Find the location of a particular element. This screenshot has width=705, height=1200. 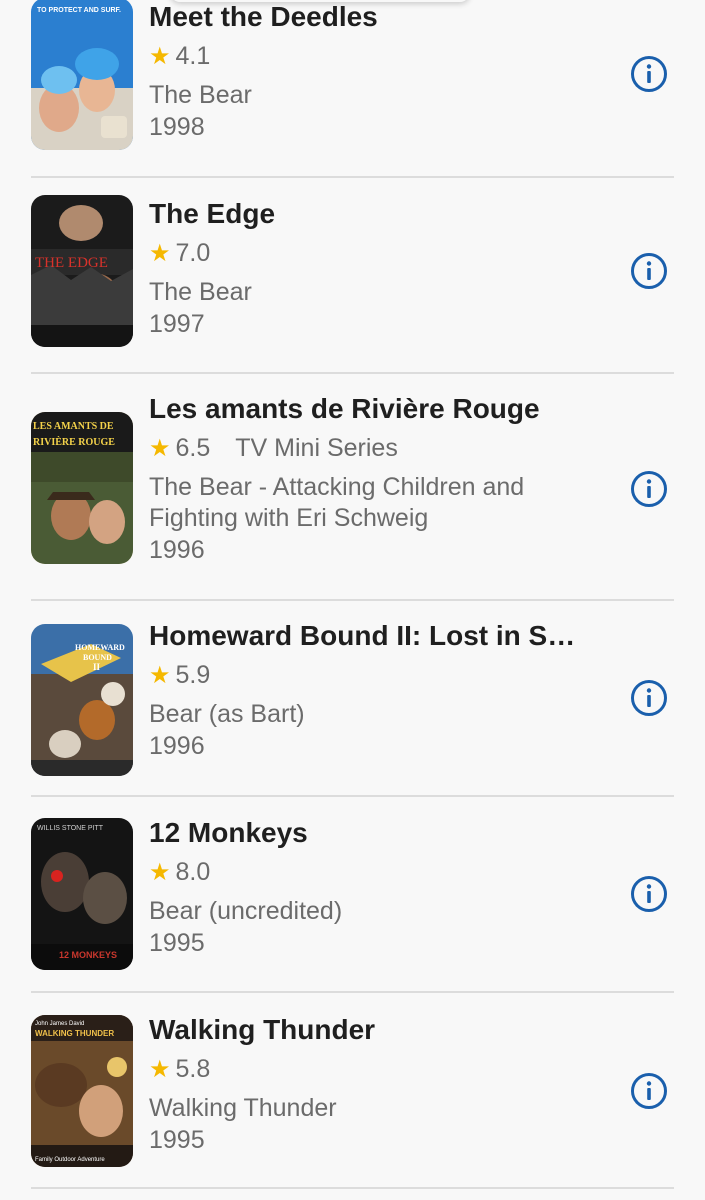

rating-value: 4.1 is located at coordinates (193, 56).